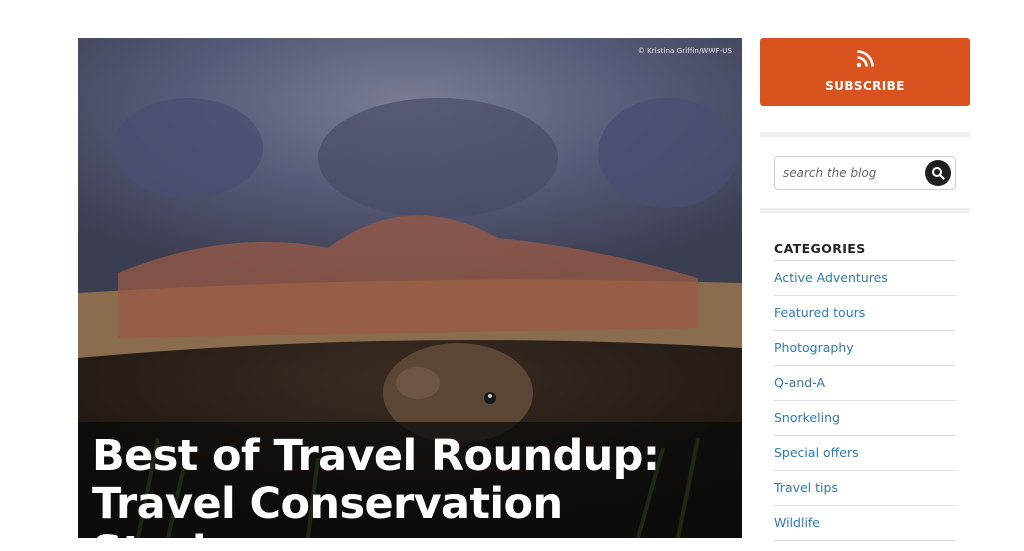 This screenshot has width=1024, height=551. Describe the element at coordinates (816, 452) in the screenshot. I see `category-link-special-offers: Special offers` at that location.